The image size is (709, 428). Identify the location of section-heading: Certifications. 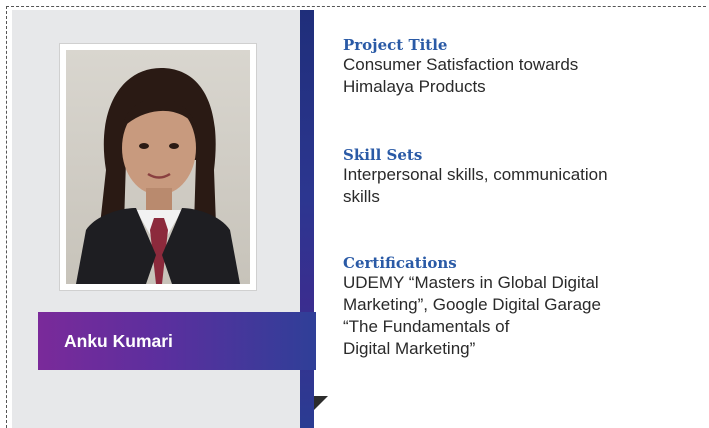
(400, 263).